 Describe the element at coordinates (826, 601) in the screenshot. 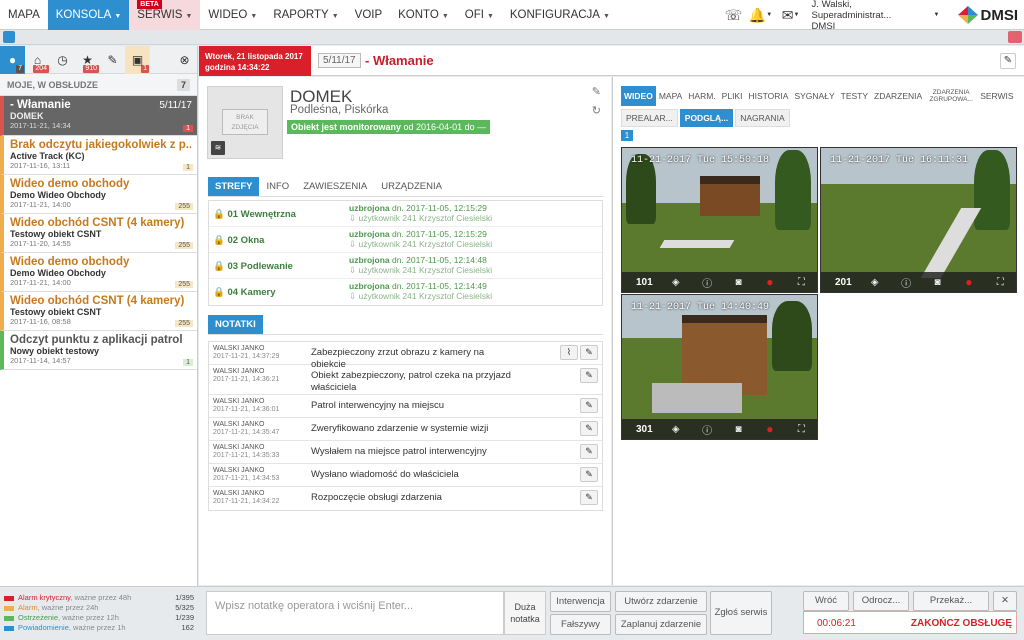

I see `back-button: Wróć` at that location.